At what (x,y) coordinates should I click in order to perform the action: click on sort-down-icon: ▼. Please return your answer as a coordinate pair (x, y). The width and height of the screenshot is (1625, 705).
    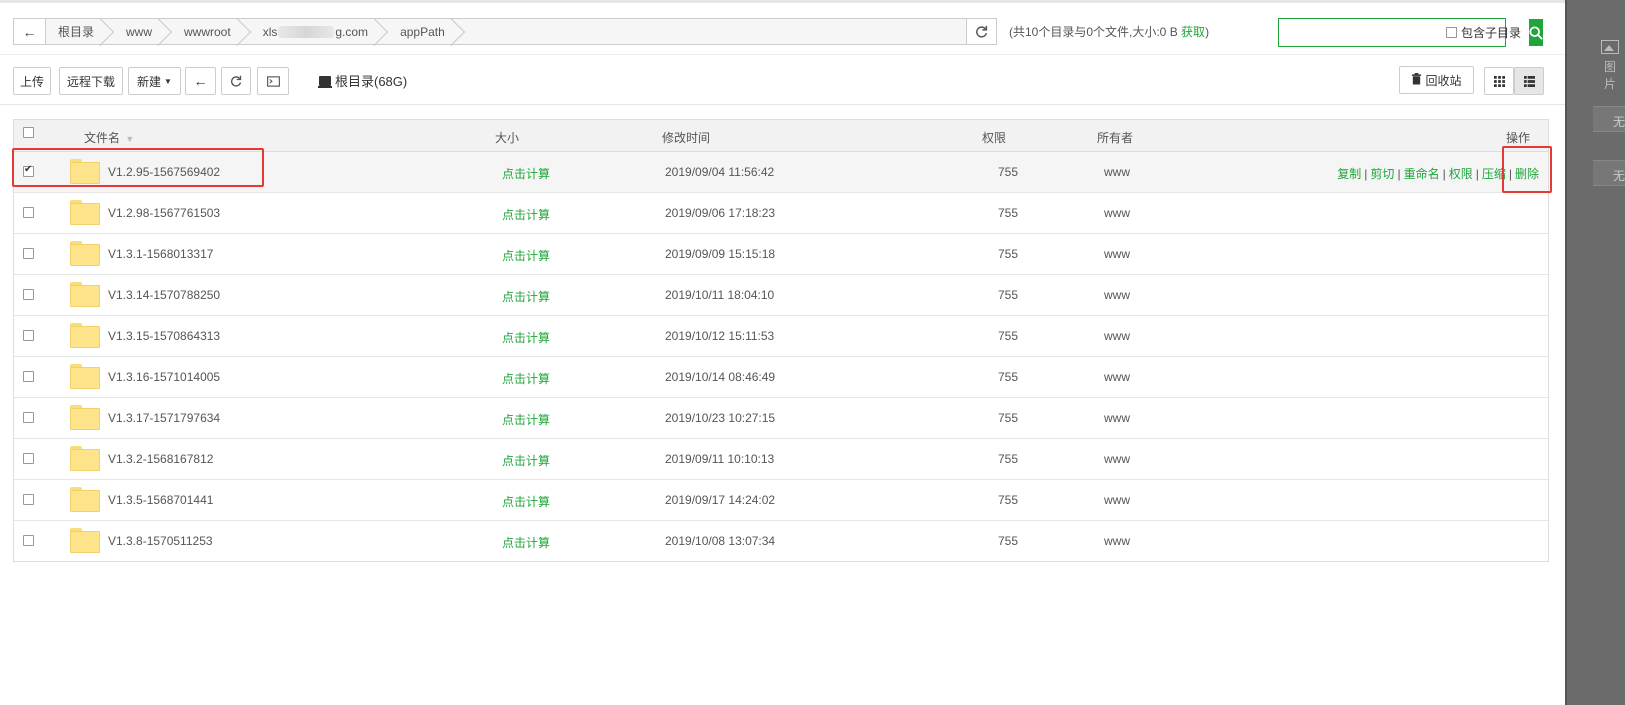
    Looking at the image, I should click on (130, 139).